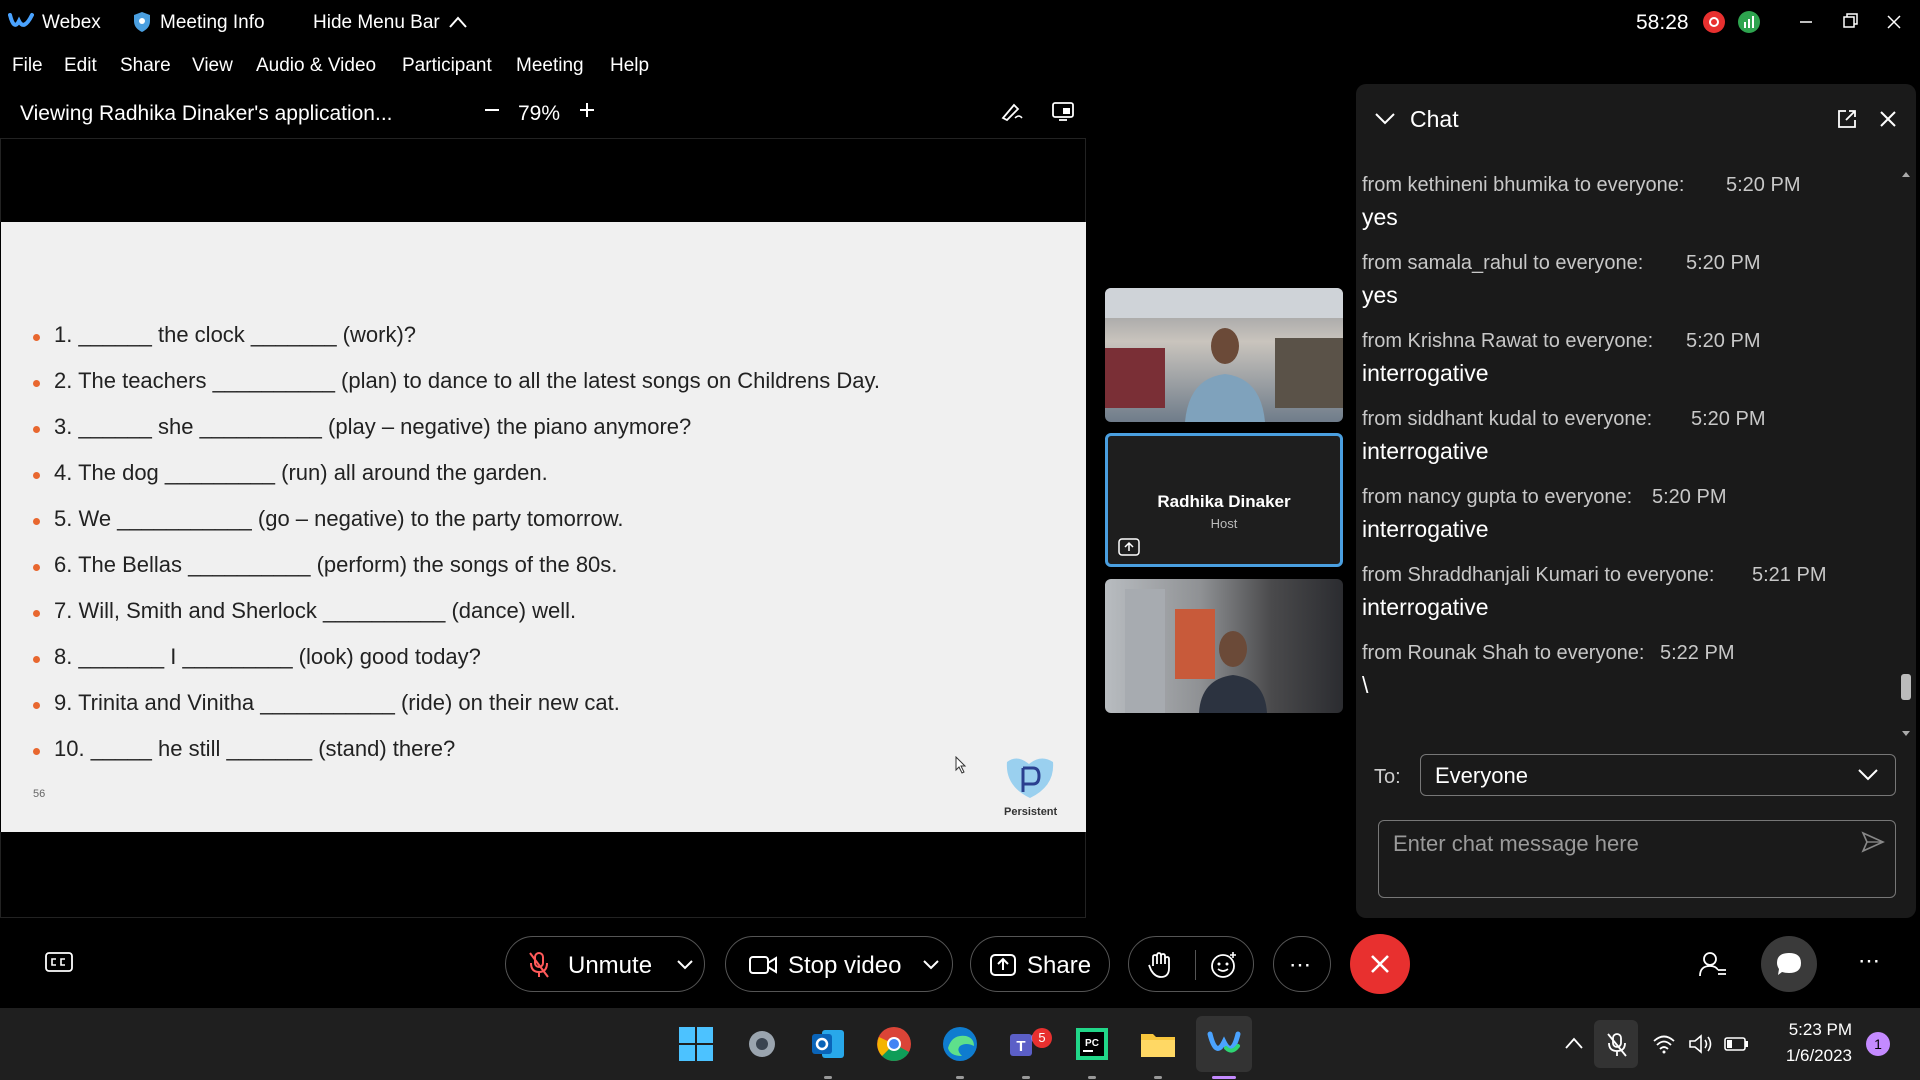 The width and height of the screenshot is (1920, 1080). I want to click on mic-tray-button, so click(1616, 1044).